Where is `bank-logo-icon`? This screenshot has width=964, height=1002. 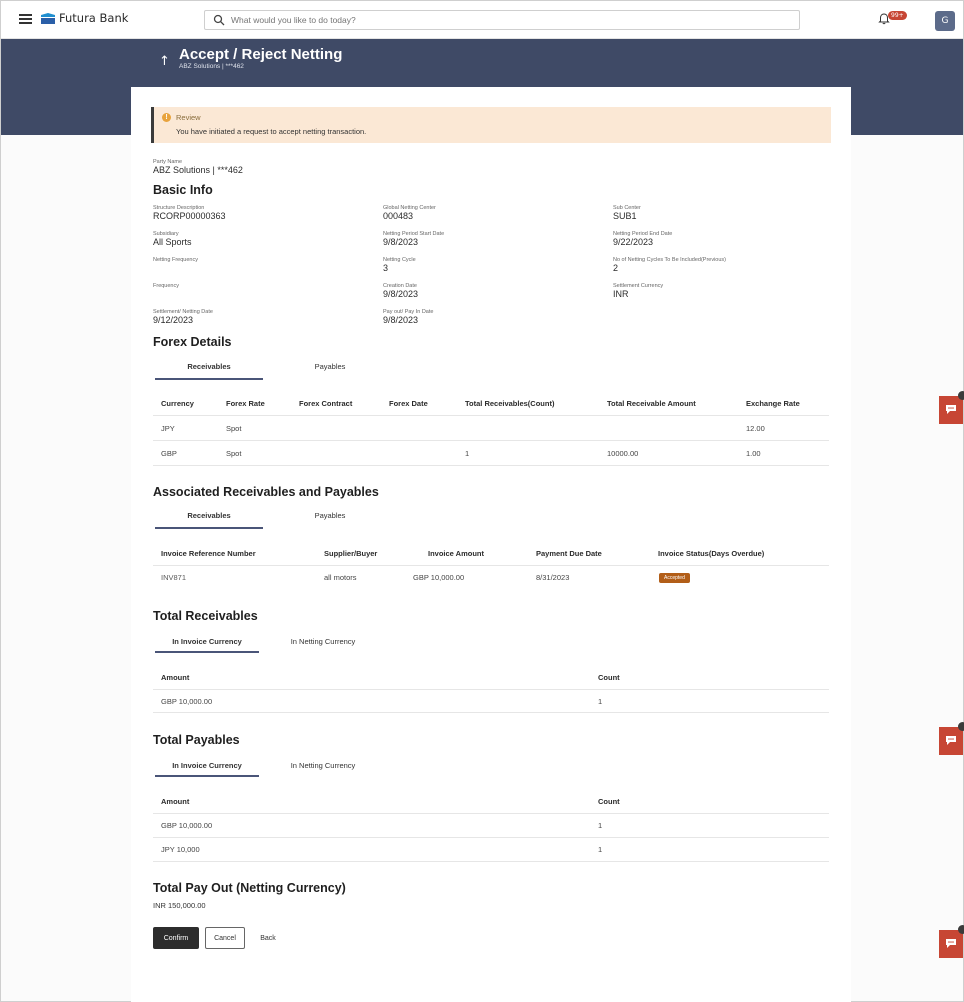
bank-logo-icon is located at coordinates (48, 18).